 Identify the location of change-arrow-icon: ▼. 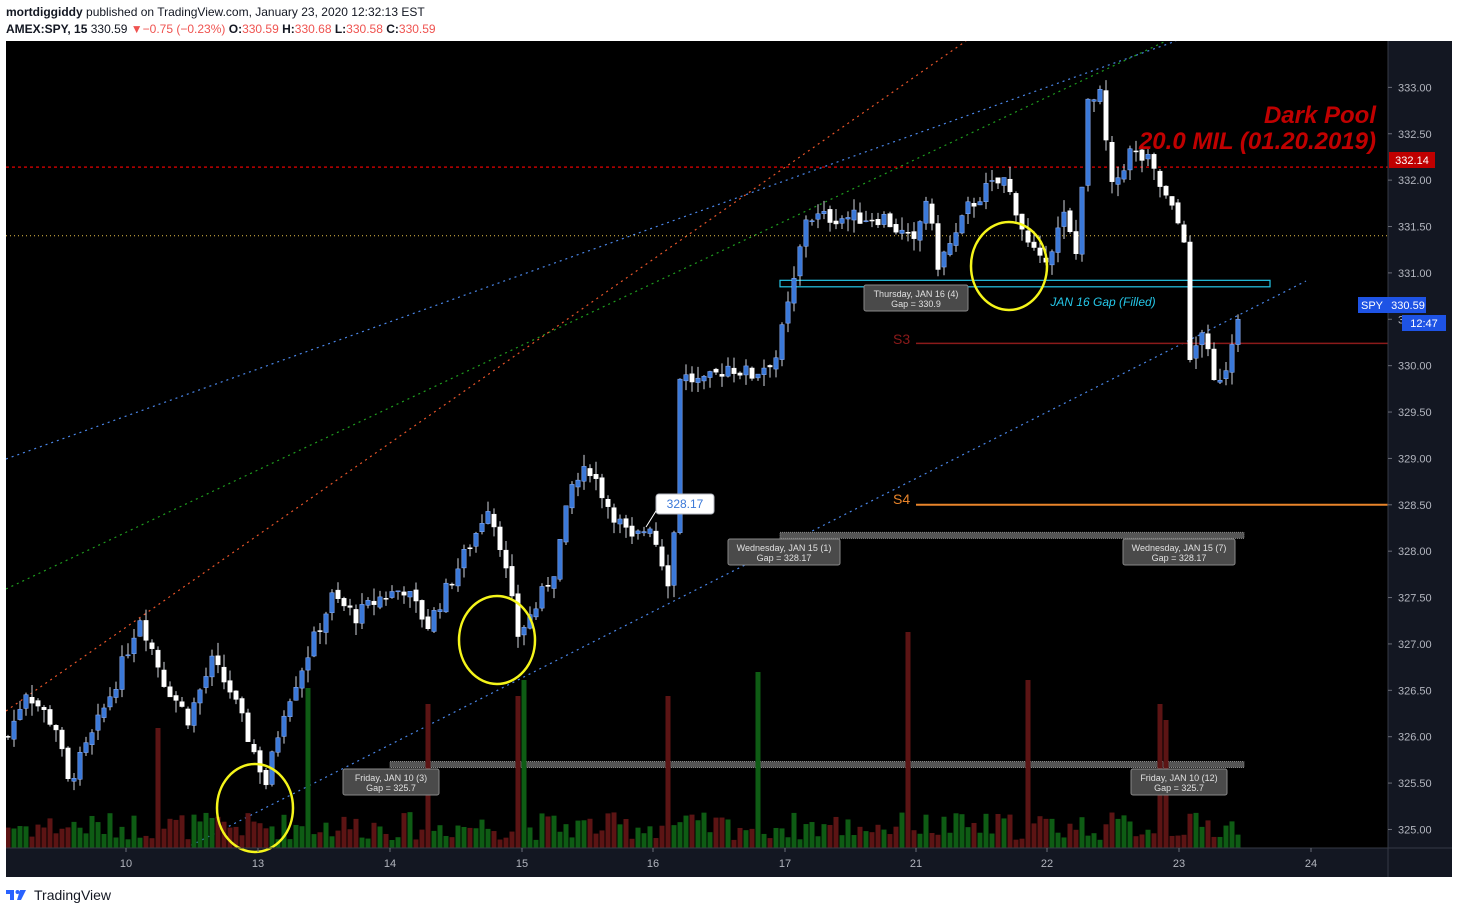
(136, 29).